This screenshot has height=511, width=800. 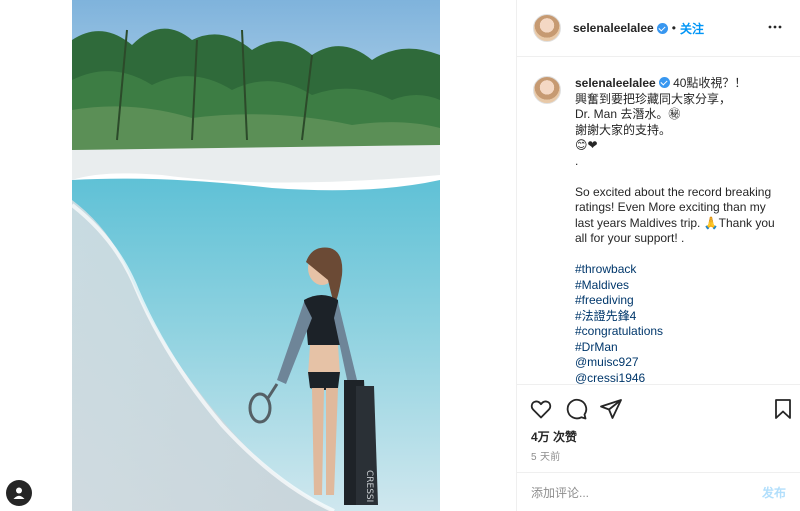 What do you see at coordinates (775, 27) in the screenshot?
I see `more-options-icon` at bounding box center [775, 27].